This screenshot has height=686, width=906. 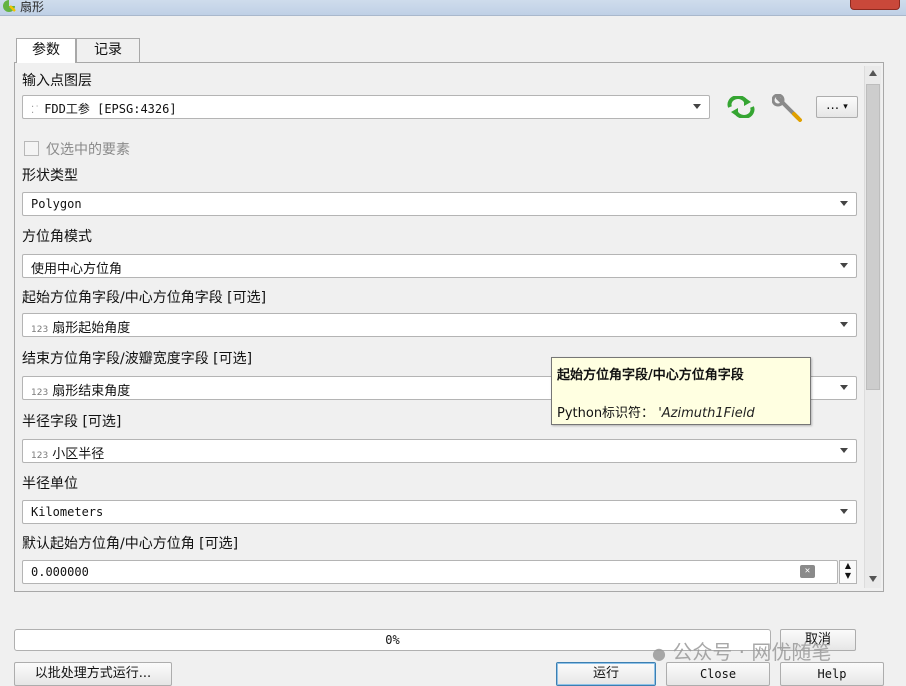 What do you see at coordinates (873, 73) in the screenshot?
I see `scroll-up-icon` at bounding box center [873, 73].